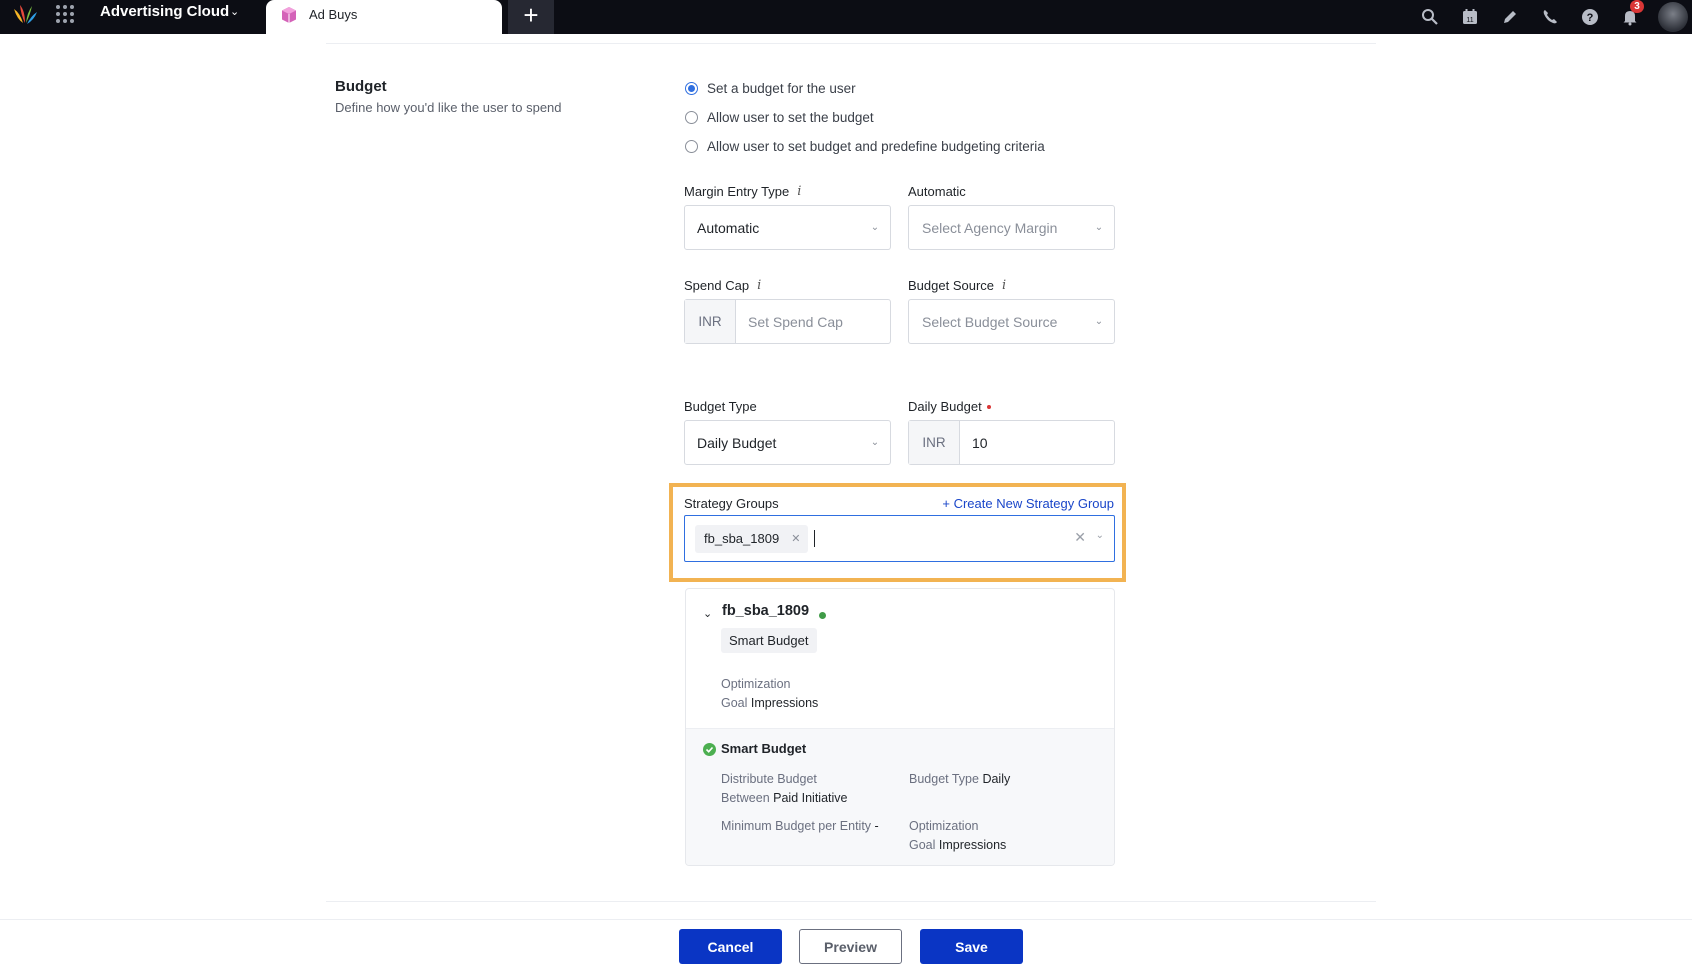  Describe the element at coordinates (1637, 6) in the screenshot. I see `notification-badge: 3` at that location.